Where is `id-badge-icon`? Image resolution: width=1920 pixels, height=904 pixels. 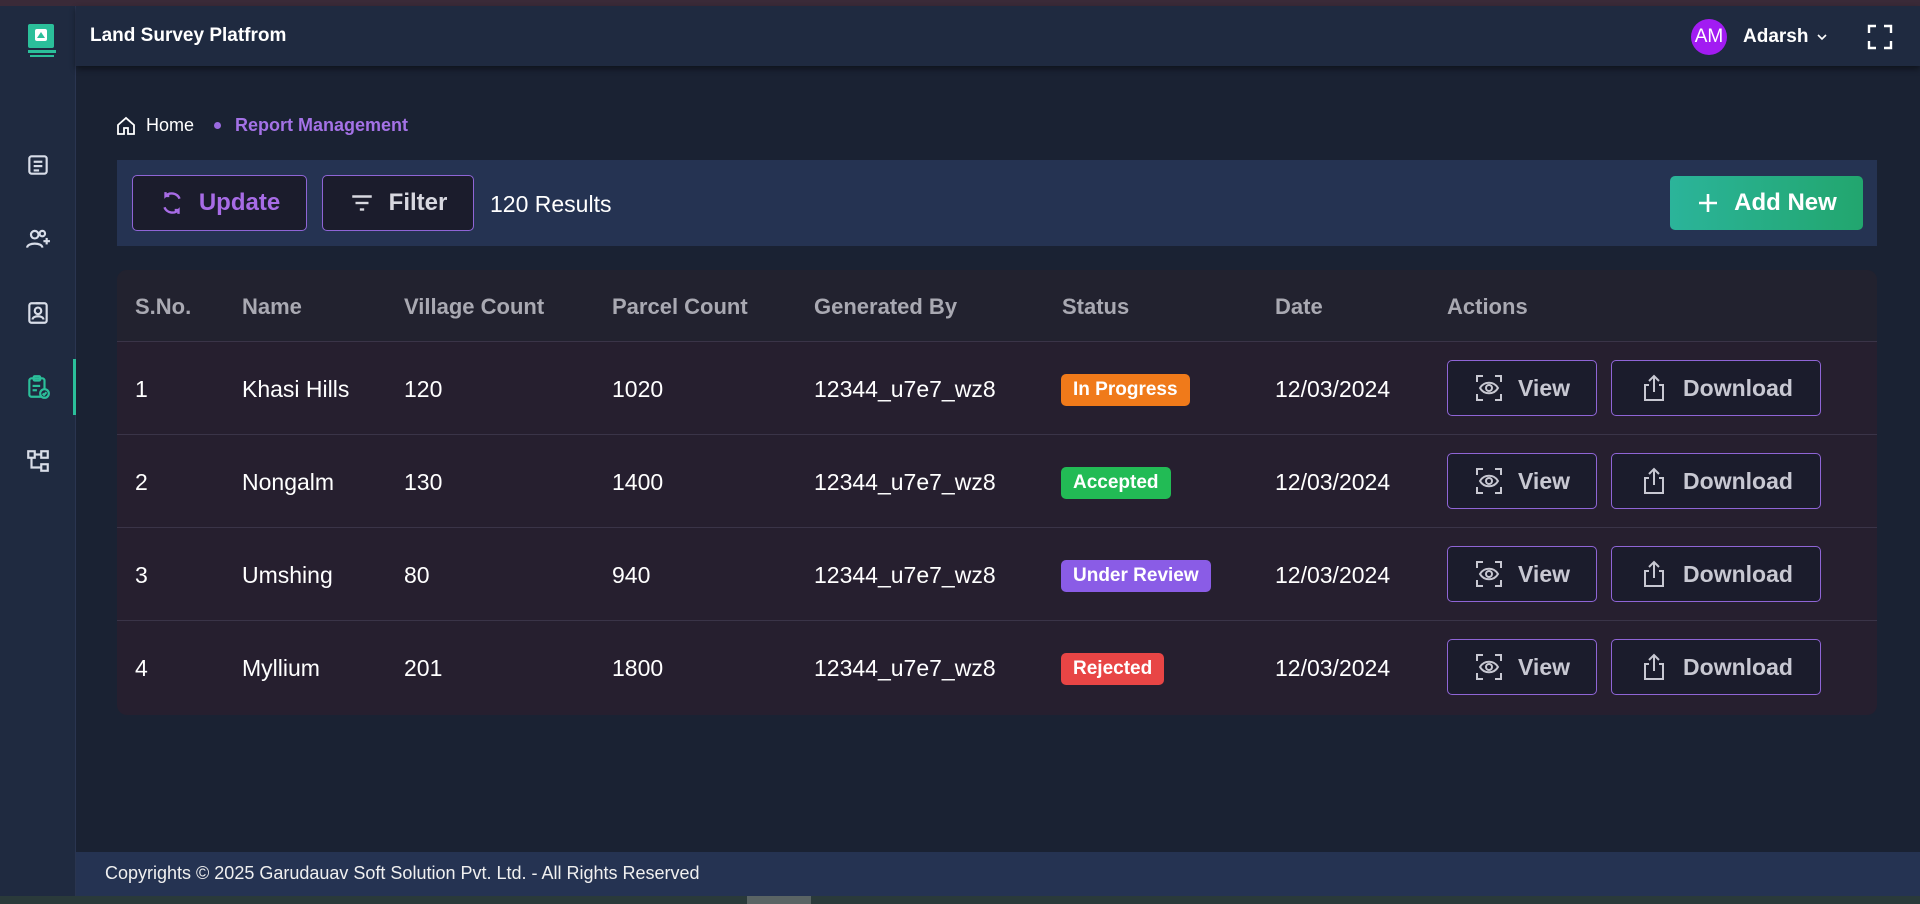 id-badge-icon is located at coordinates (38, 313).